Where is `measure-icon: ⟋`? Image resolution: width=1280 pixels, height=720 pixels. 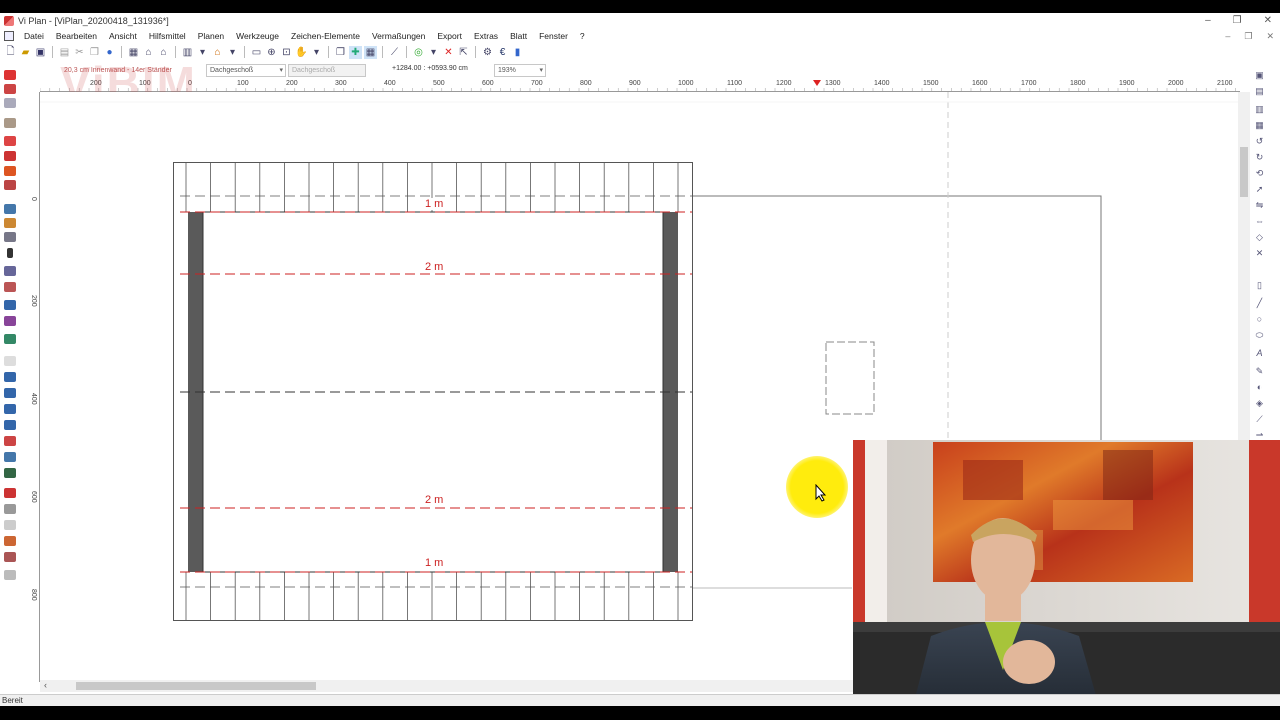 measure-icon: ⟋ is located at coordinates (394, 52).